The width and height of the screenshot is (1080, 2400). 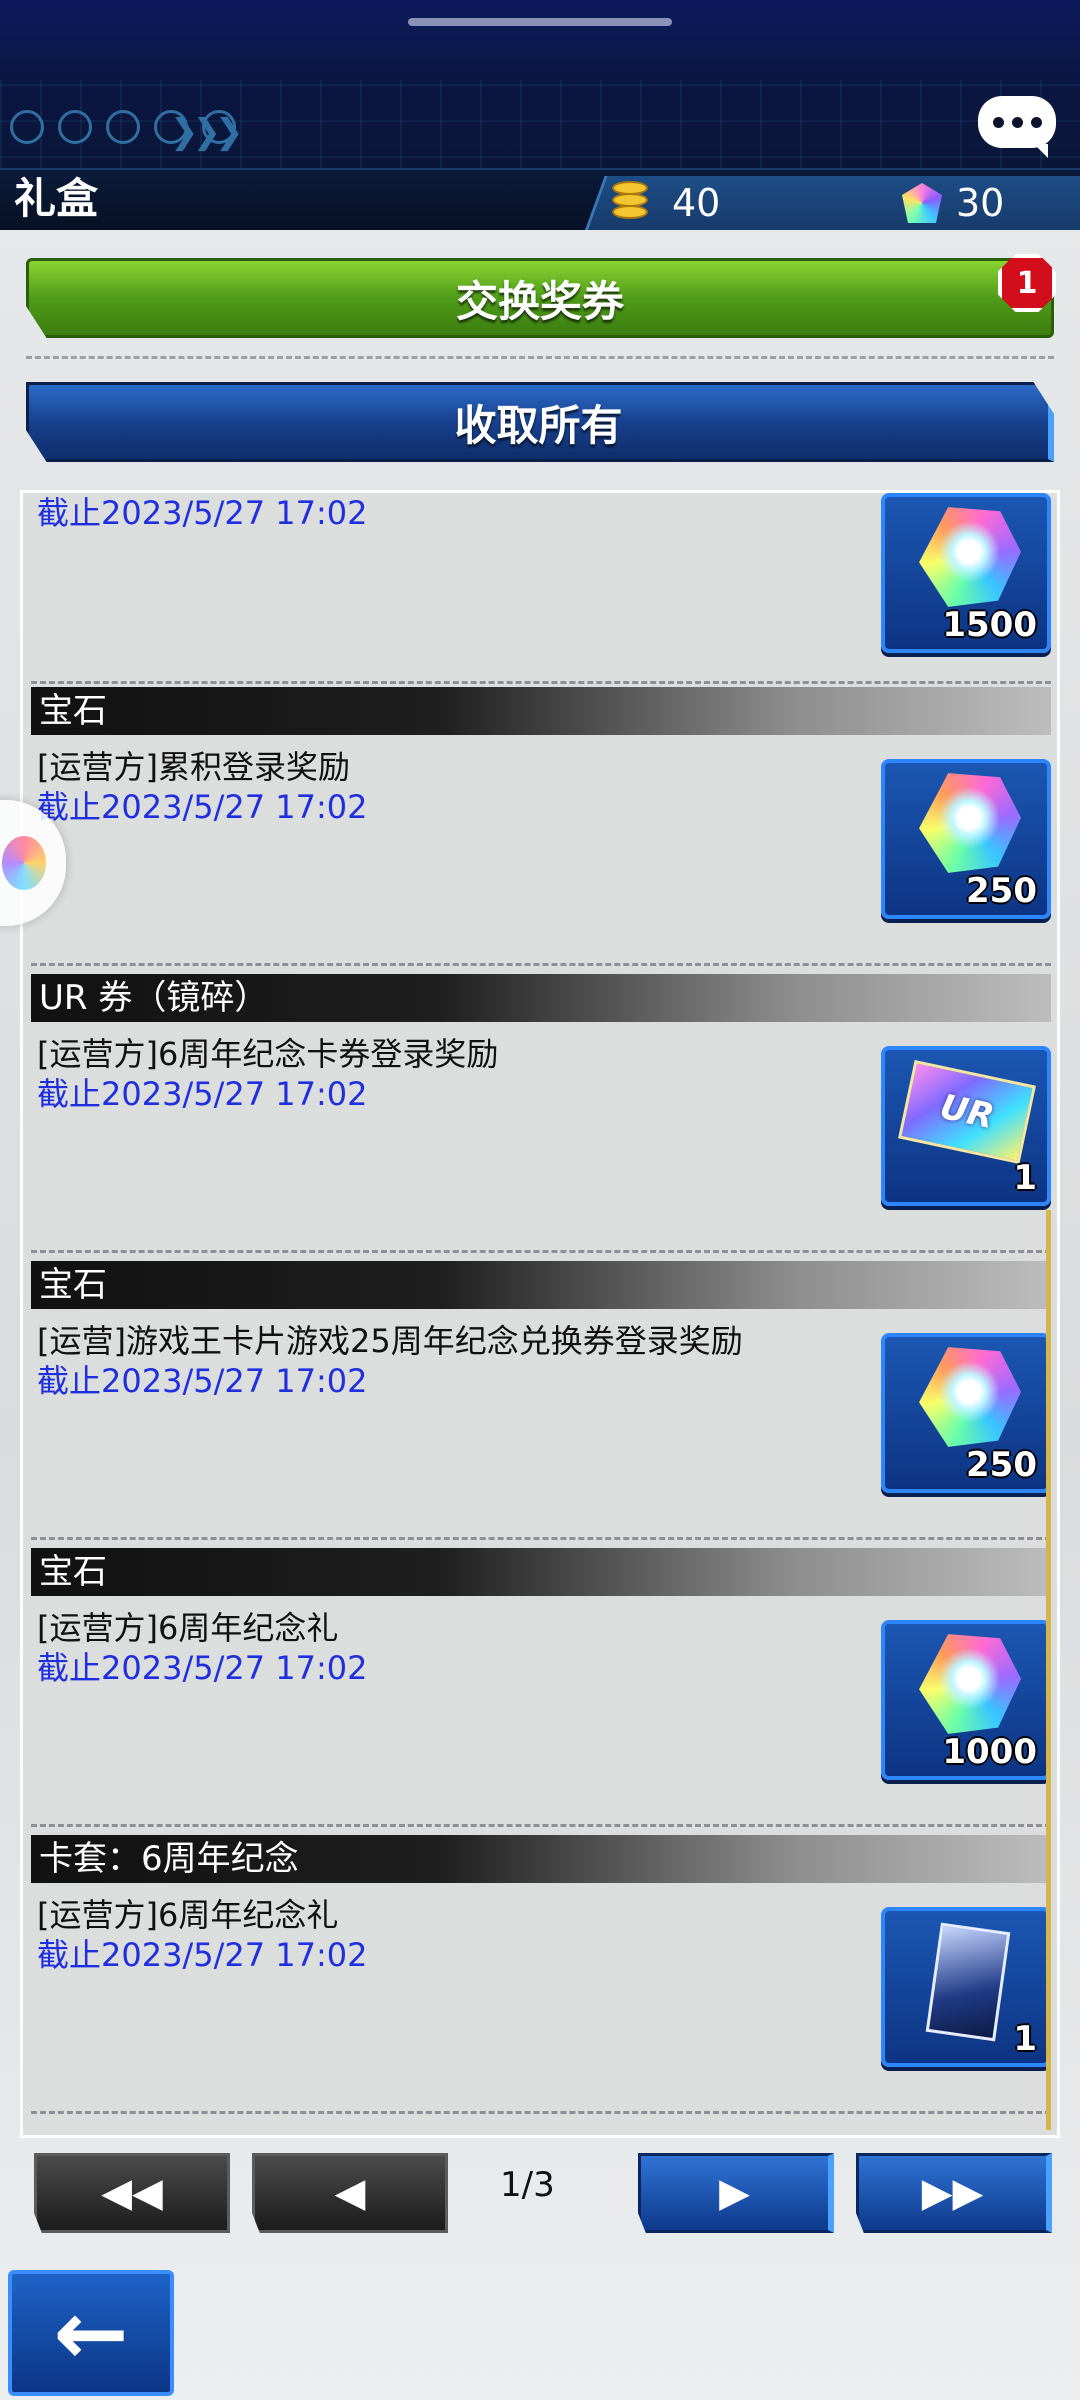 I want to click on item-description: [运营]游戏王卡片游戏25周年纪念兑换券登录奖励, so click(x=390, y=1341).